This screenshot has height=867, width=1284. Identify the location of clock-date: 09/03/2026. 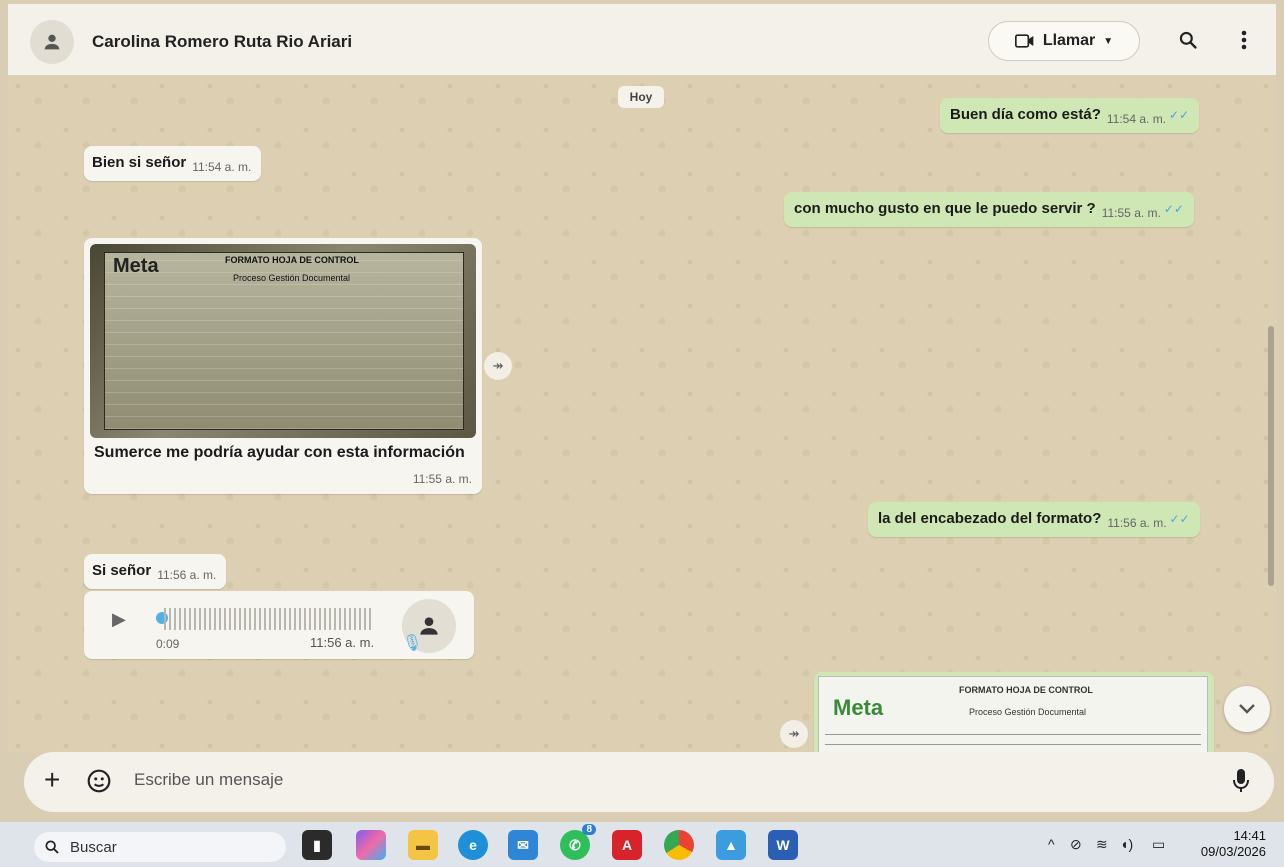
(1233, 851).